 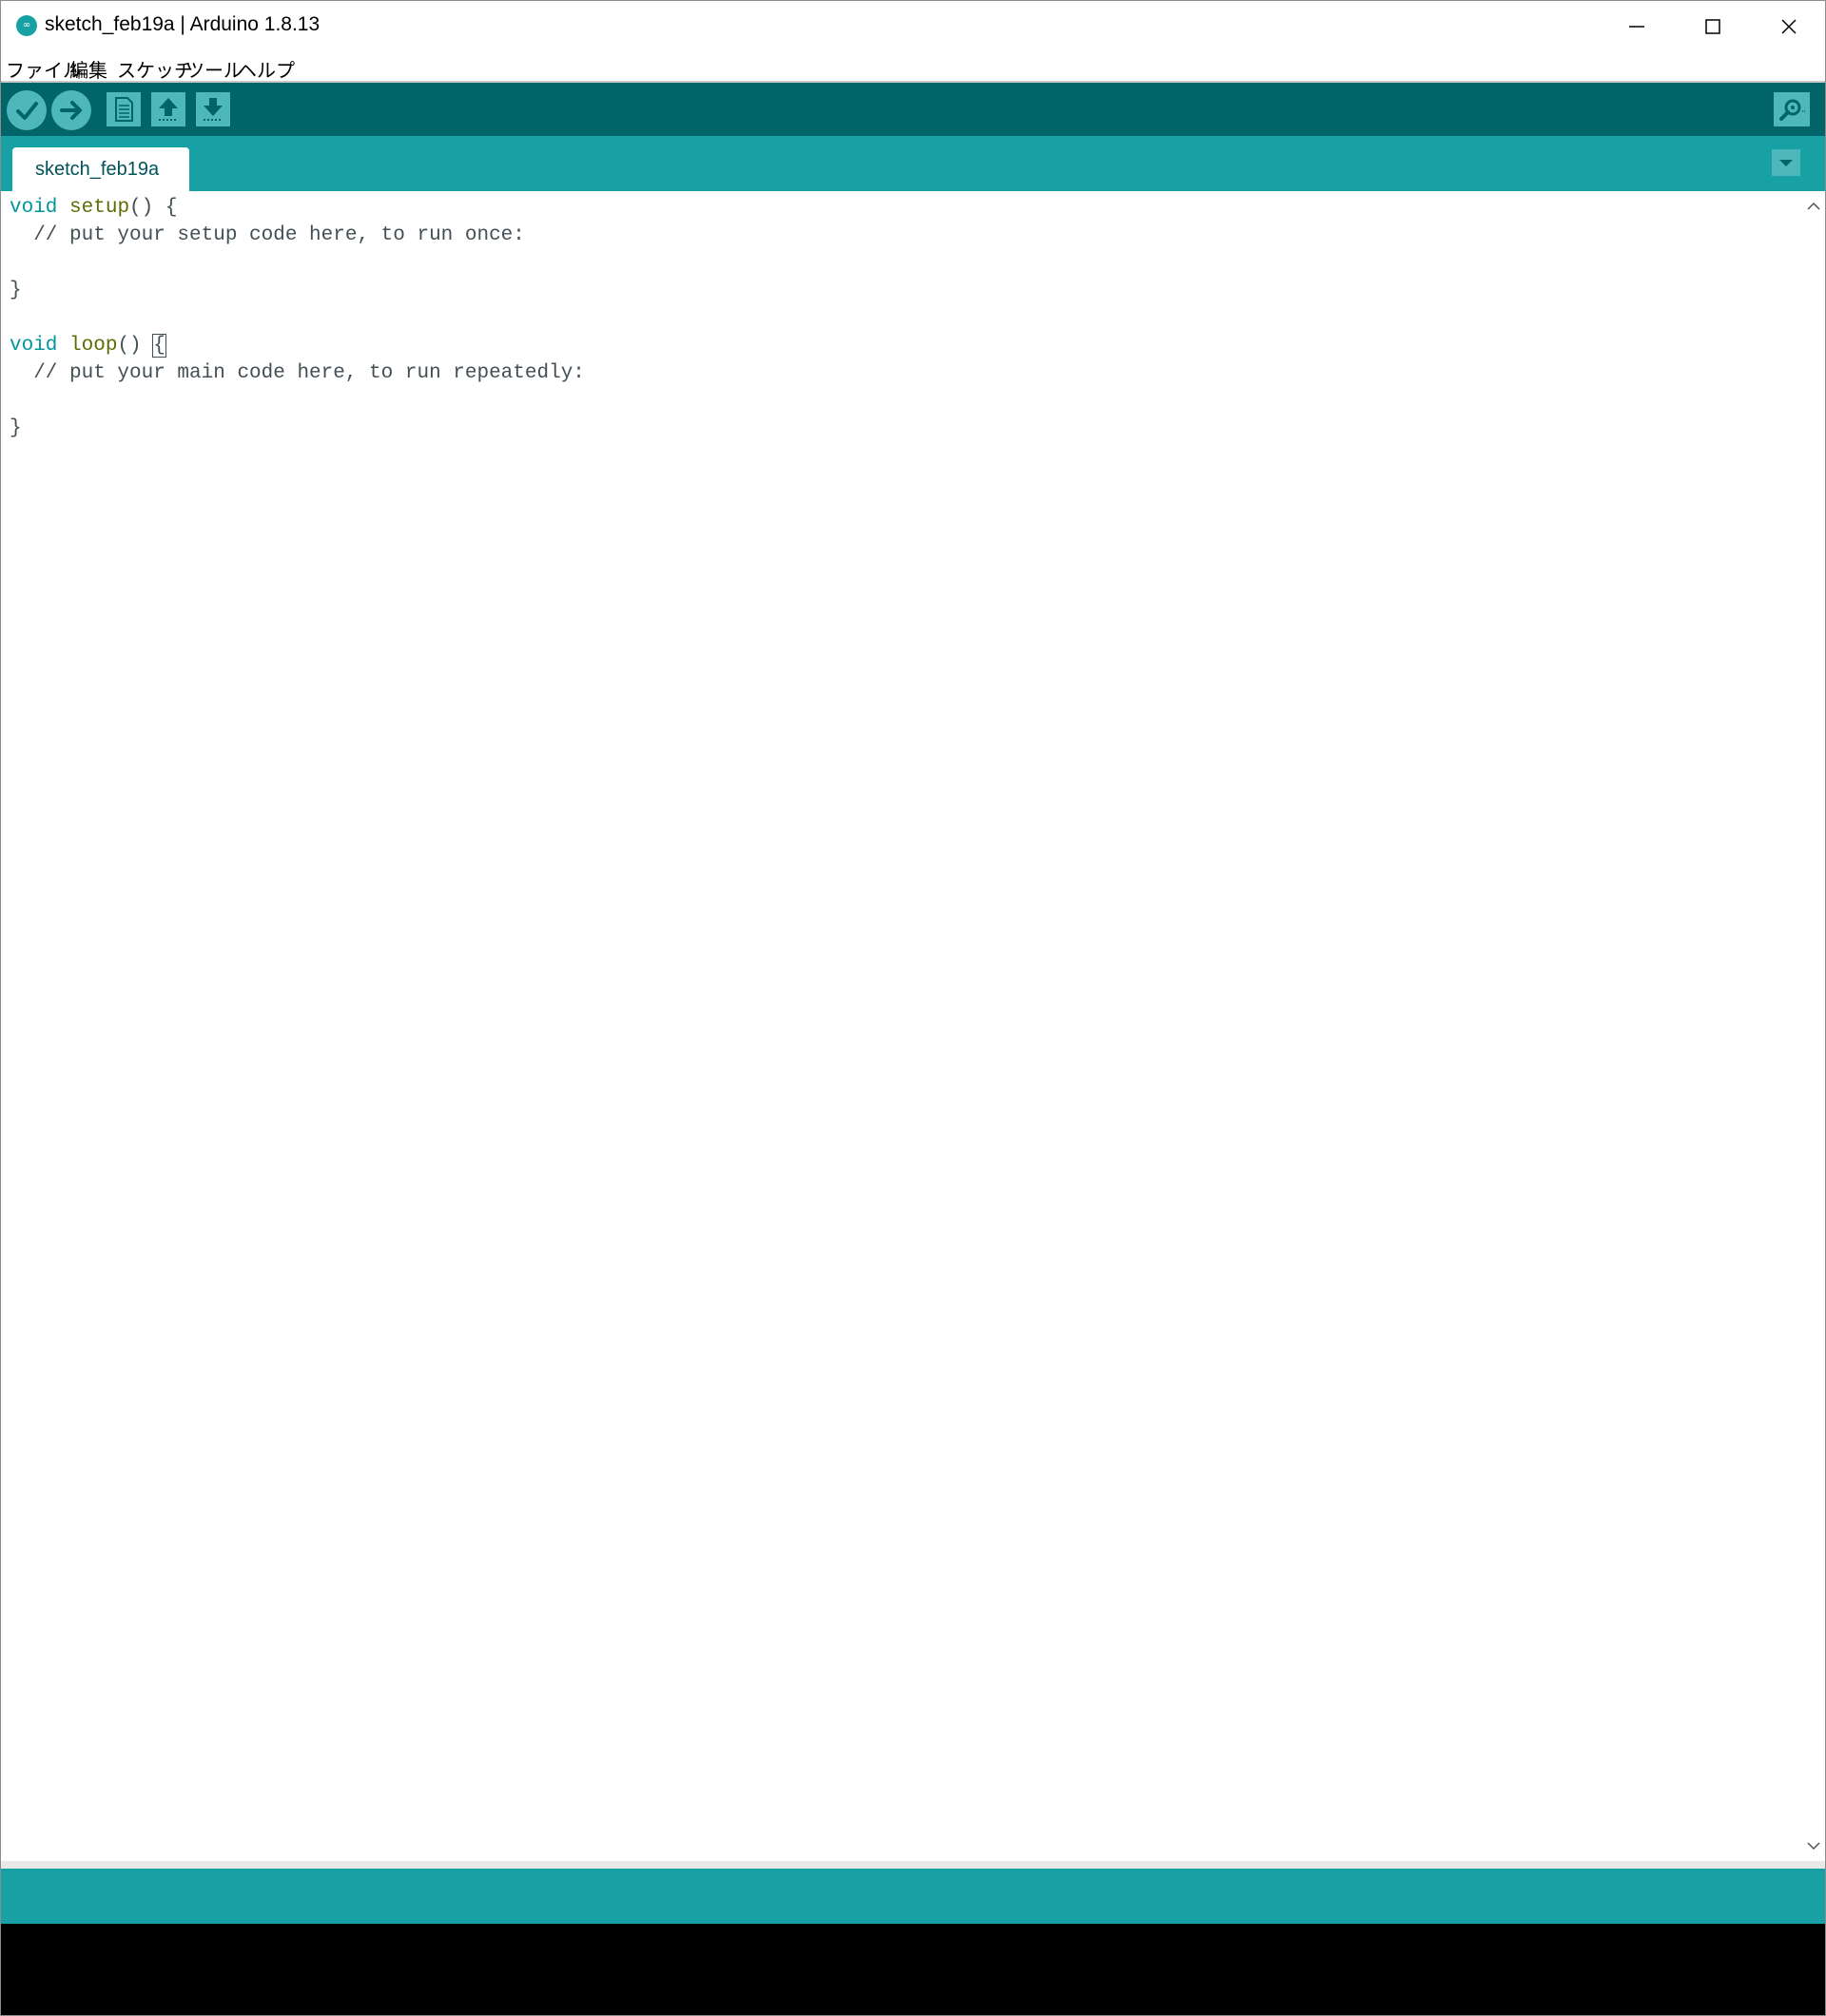 What do you see at coordinates (913, 1969) in the screenshot?
I see `console-output` at bounding box center [913, 1969].